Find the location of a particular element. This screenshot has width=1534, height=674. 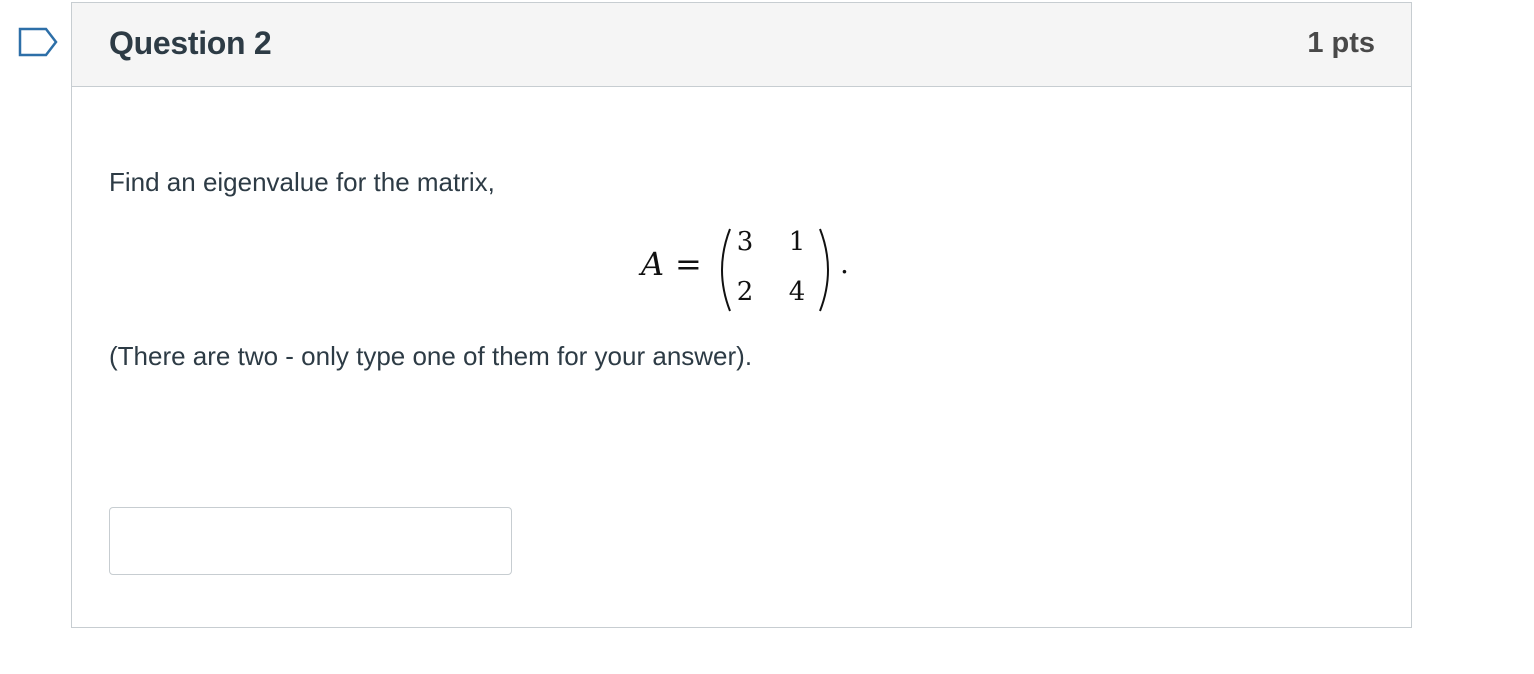

flag-question-icon is located at coordinates (38, 43).